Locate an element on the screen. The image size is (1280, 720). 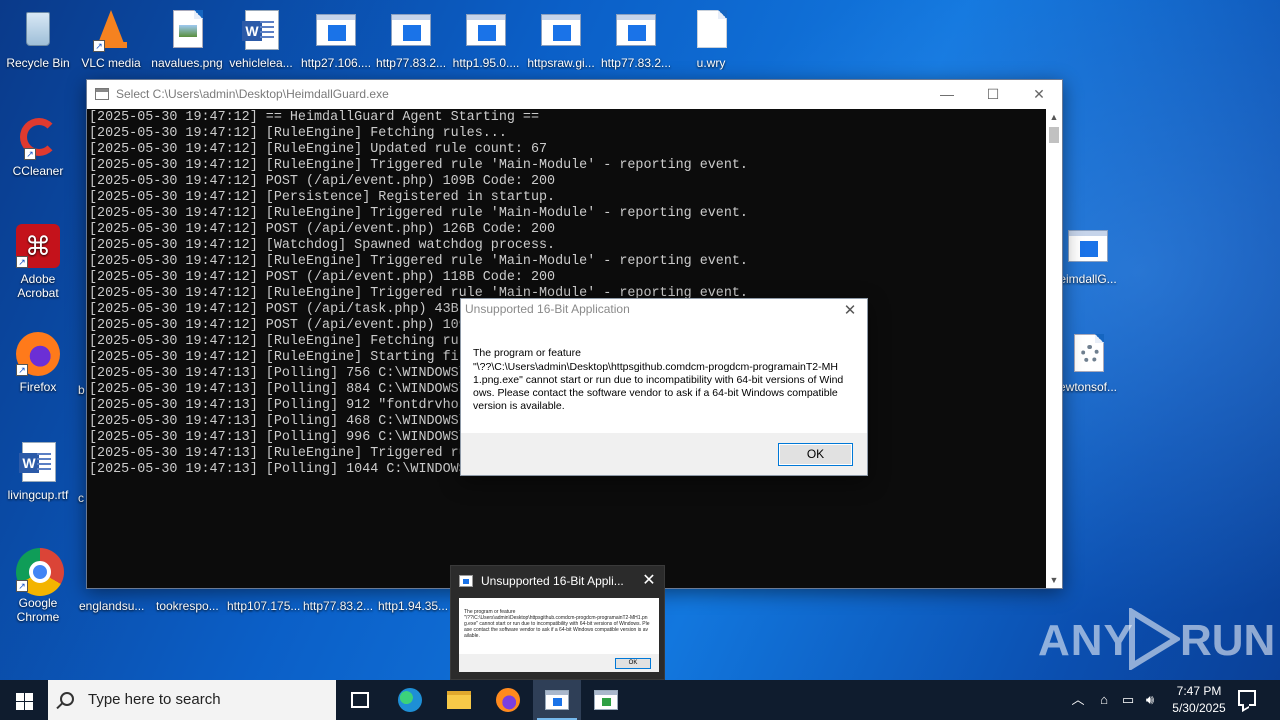
clock-date: 5/30/2025 is located at coordinates (1199, 708).